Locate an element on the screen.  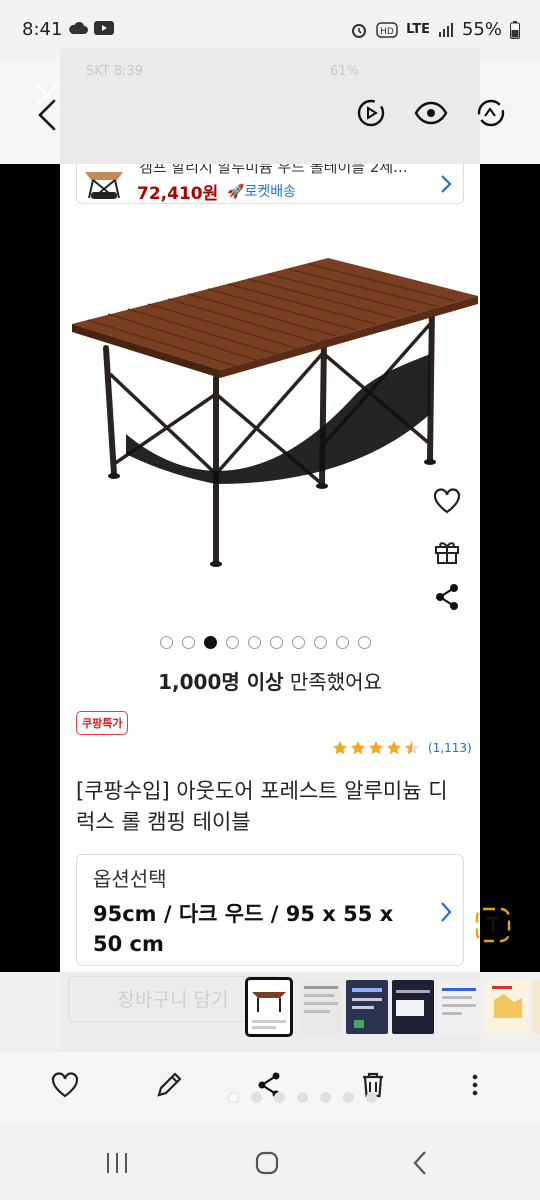
favorite-icon is located at coordinates (65, 1085).